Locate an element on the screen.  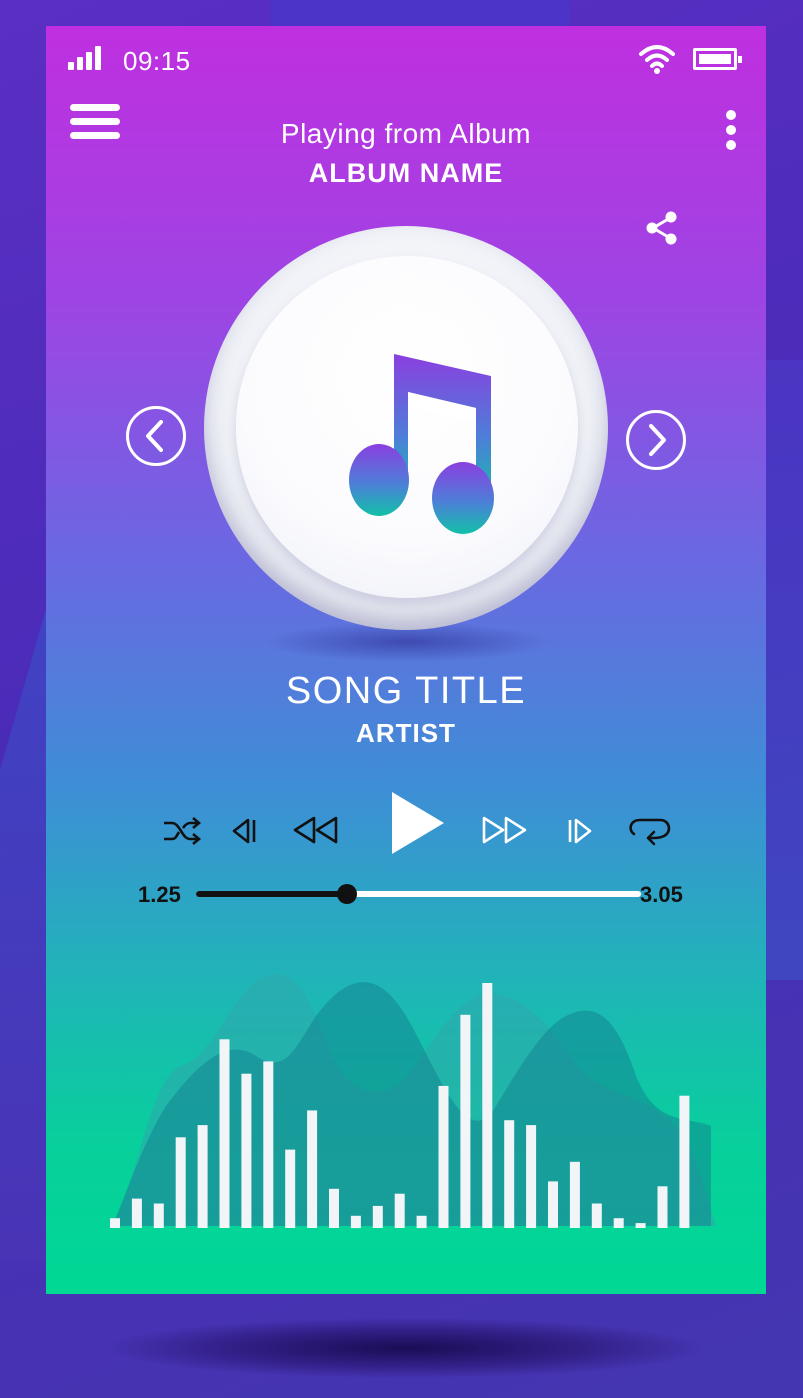
previous-album-button is located at coordinates (156, 436).